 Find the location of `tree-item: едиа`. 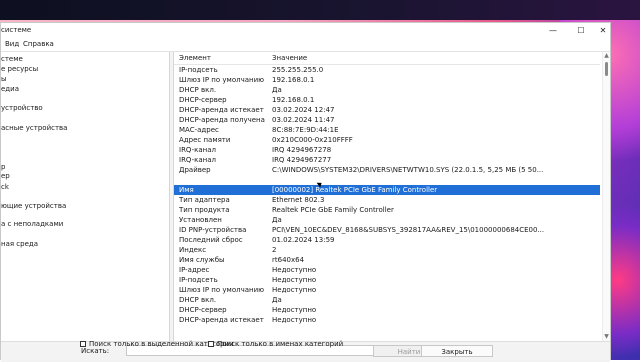

tree-item: едиа is located at coordinates (10, 89).